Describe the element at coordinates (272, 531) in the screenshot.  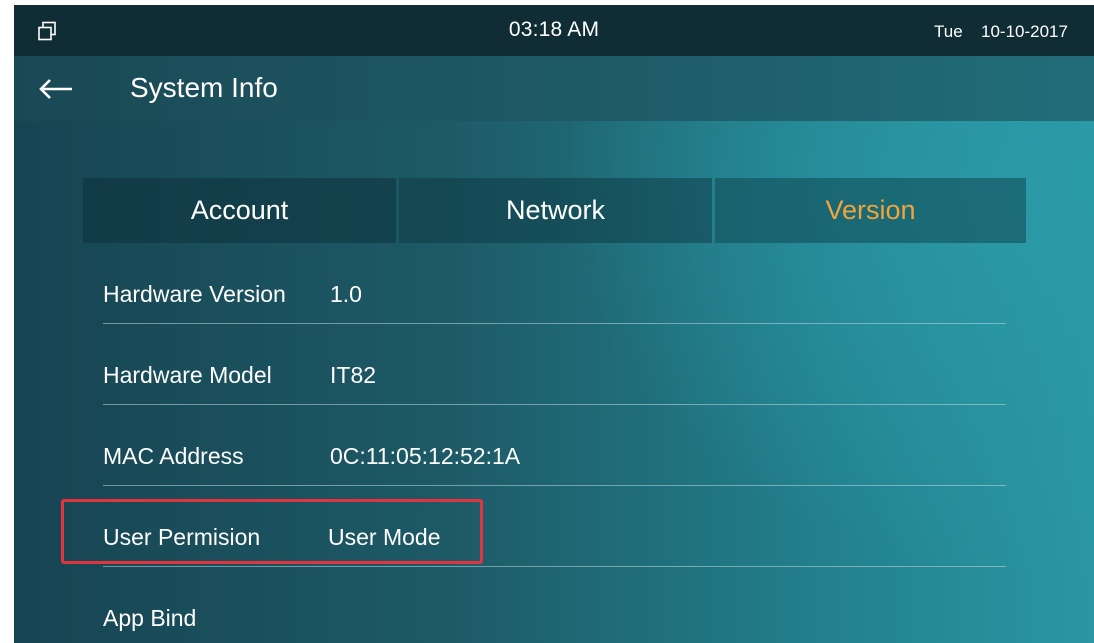
I see `highlight-box` at that location.